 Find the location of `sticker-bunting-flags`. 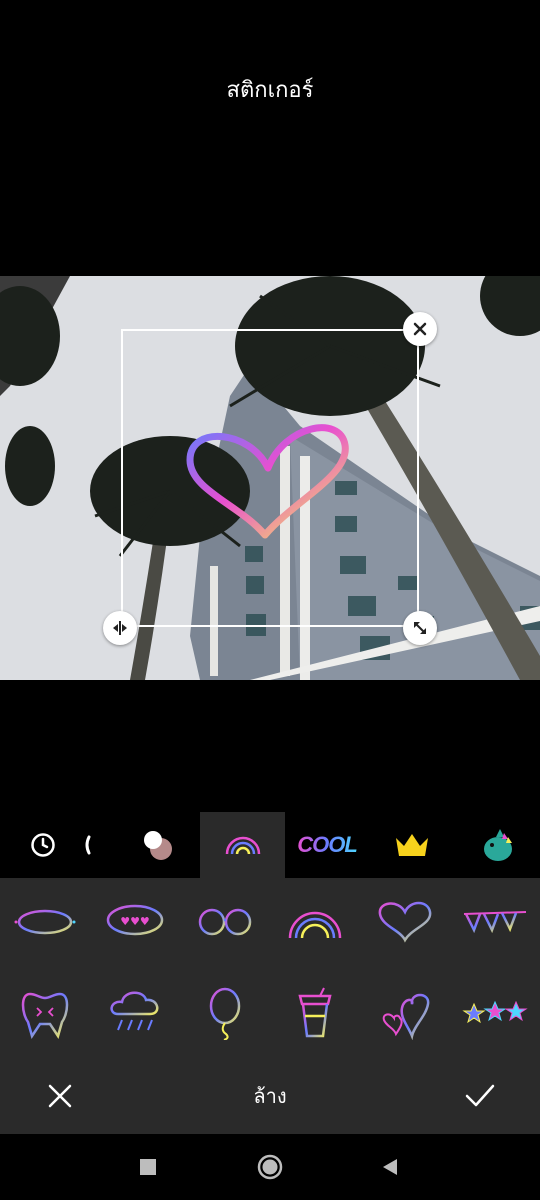

sticker-bunting-flags is located at coordinates (495, 922).